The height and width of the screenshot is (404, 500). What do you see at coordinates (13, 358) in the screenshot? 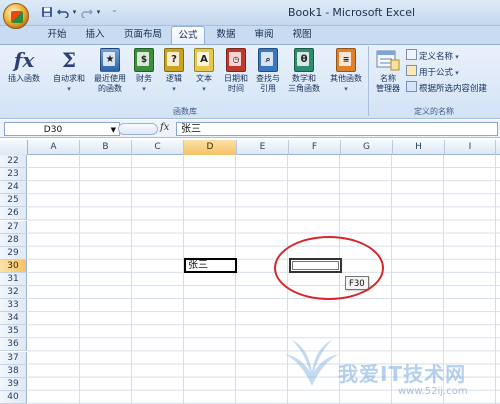
I see `row-header-37: 37` at bounding box center [13, 358].